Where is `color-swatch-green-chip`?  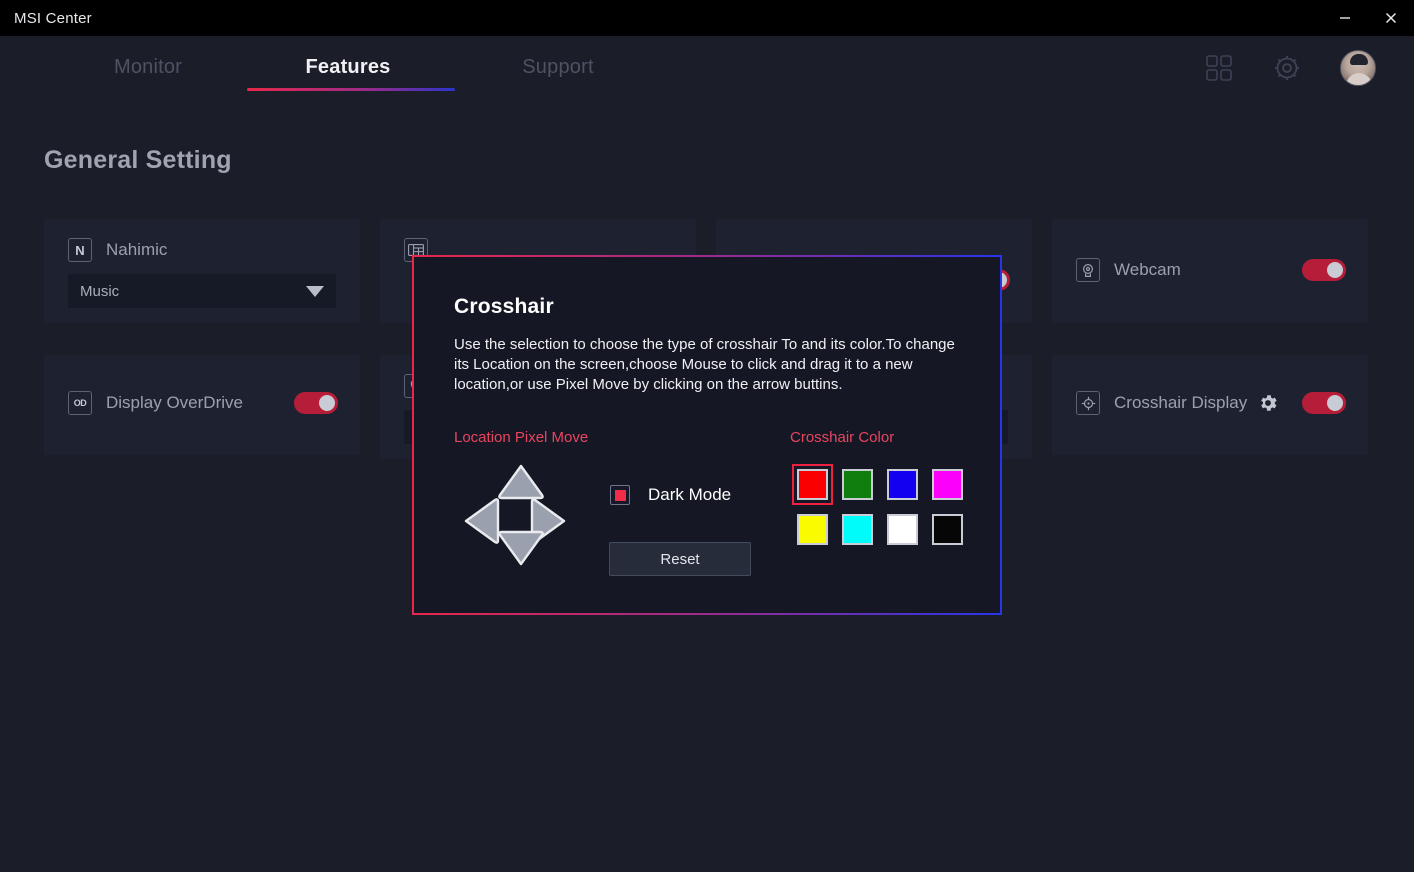
color-swatch-green-chip is located at coordinates (857, 484).